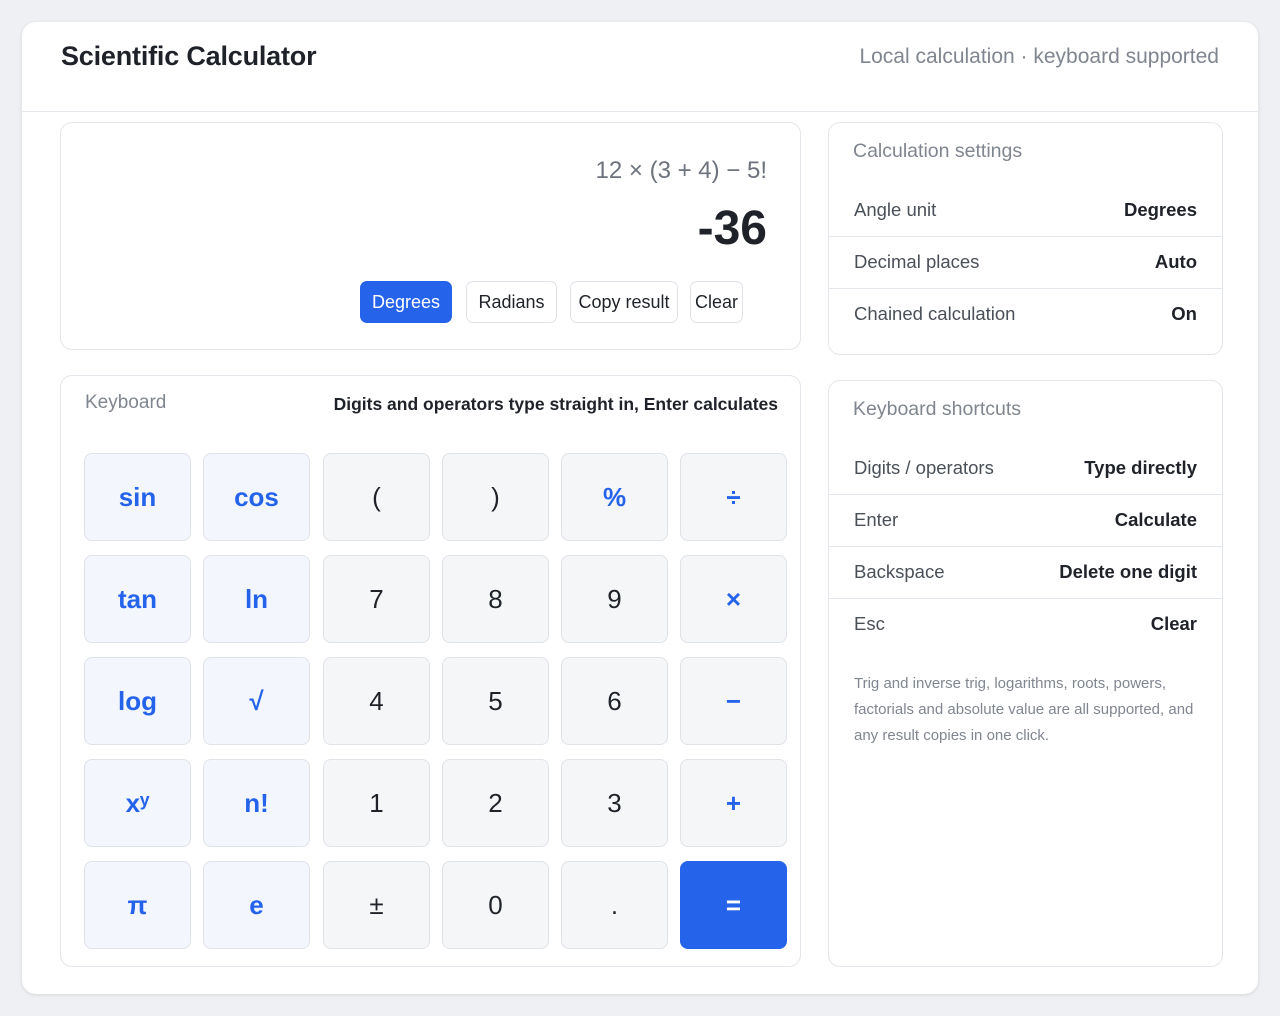 The height and width of the screenshot is (1016, 1280). I want to click on shortcut-row: Esc Clear, so click(1025, 624).